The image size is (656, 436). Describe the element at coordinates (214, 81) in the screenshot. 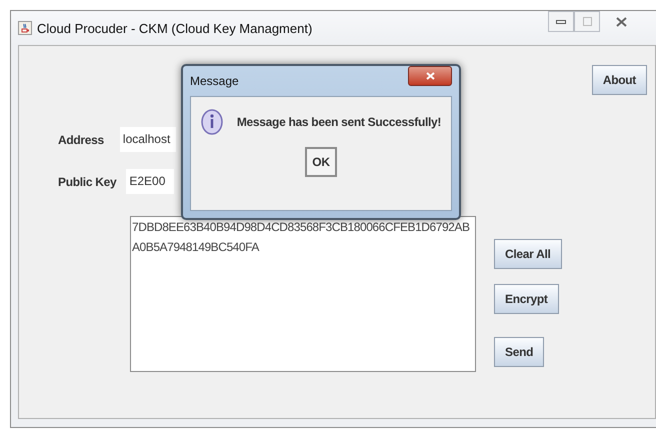

I see `dialog-title: Message` at that location.